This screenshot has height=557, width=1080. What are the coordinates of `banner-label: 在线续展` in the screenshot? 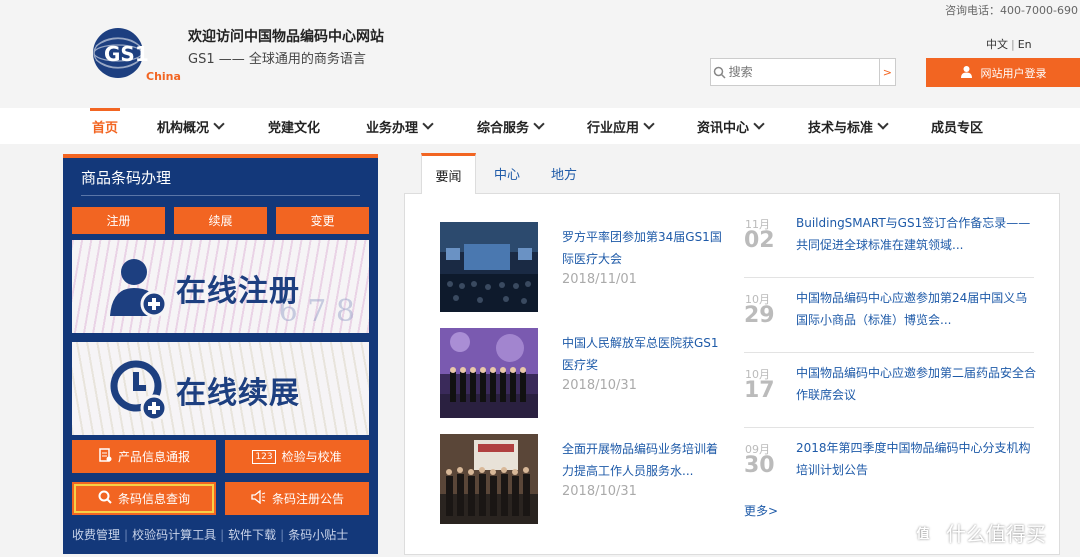 It's located at (238, 393).